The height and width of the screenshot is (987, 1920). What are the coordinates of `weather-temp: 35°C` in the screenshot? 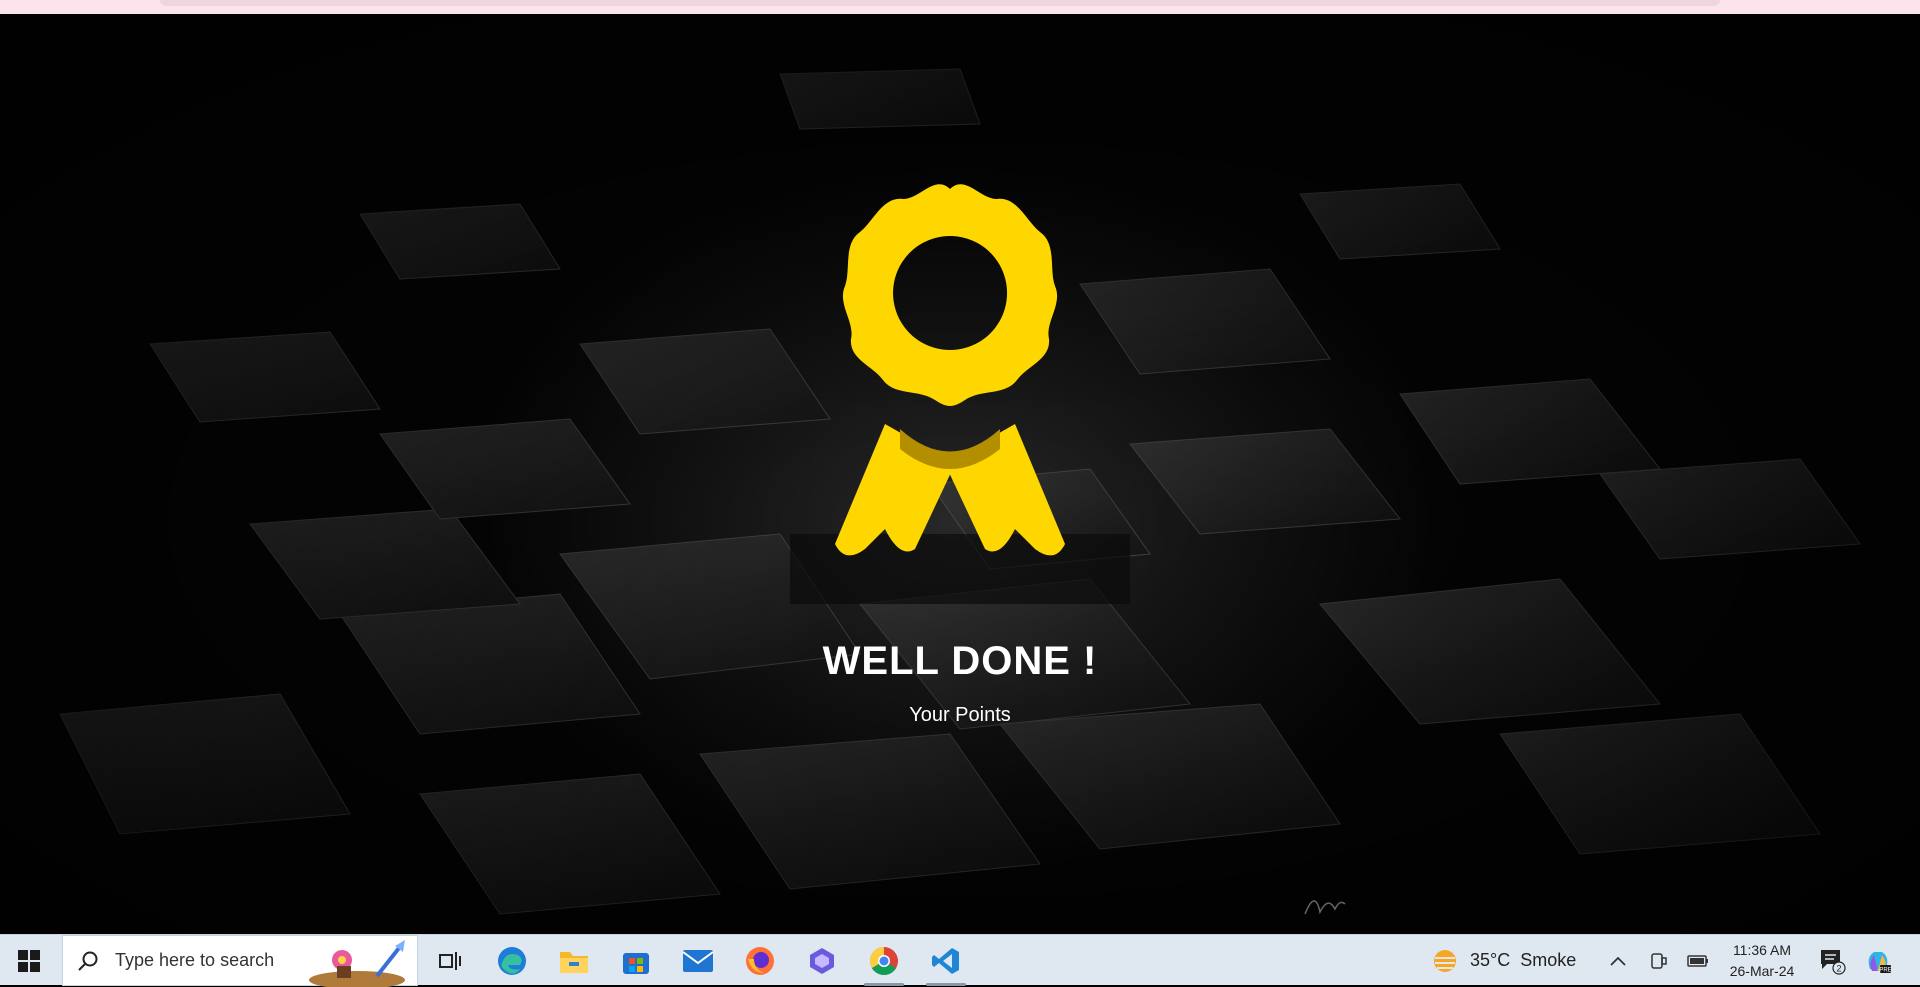 It's located at (1490, 960).